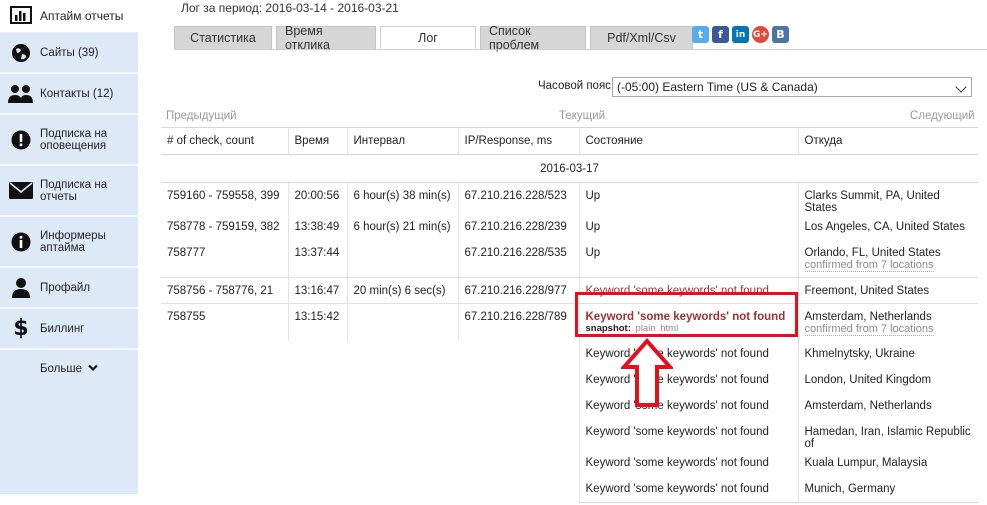 The height and width of the screenshot is (505, 987). Describe the element at coordinates (21, 140) in the screenshot. I see `alert-icon` at that location.